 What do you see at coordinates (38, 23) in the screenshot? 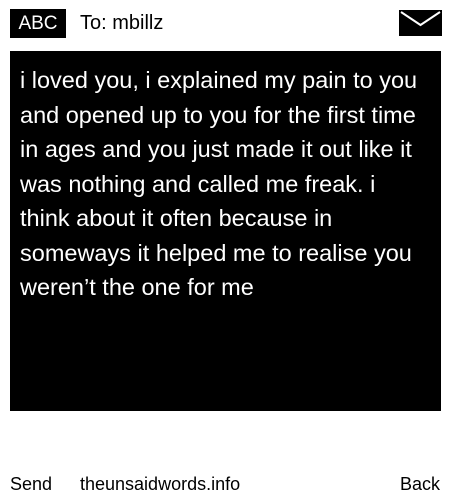
I see `input-mode-badge: ABC` at bounding box center [38, 23].